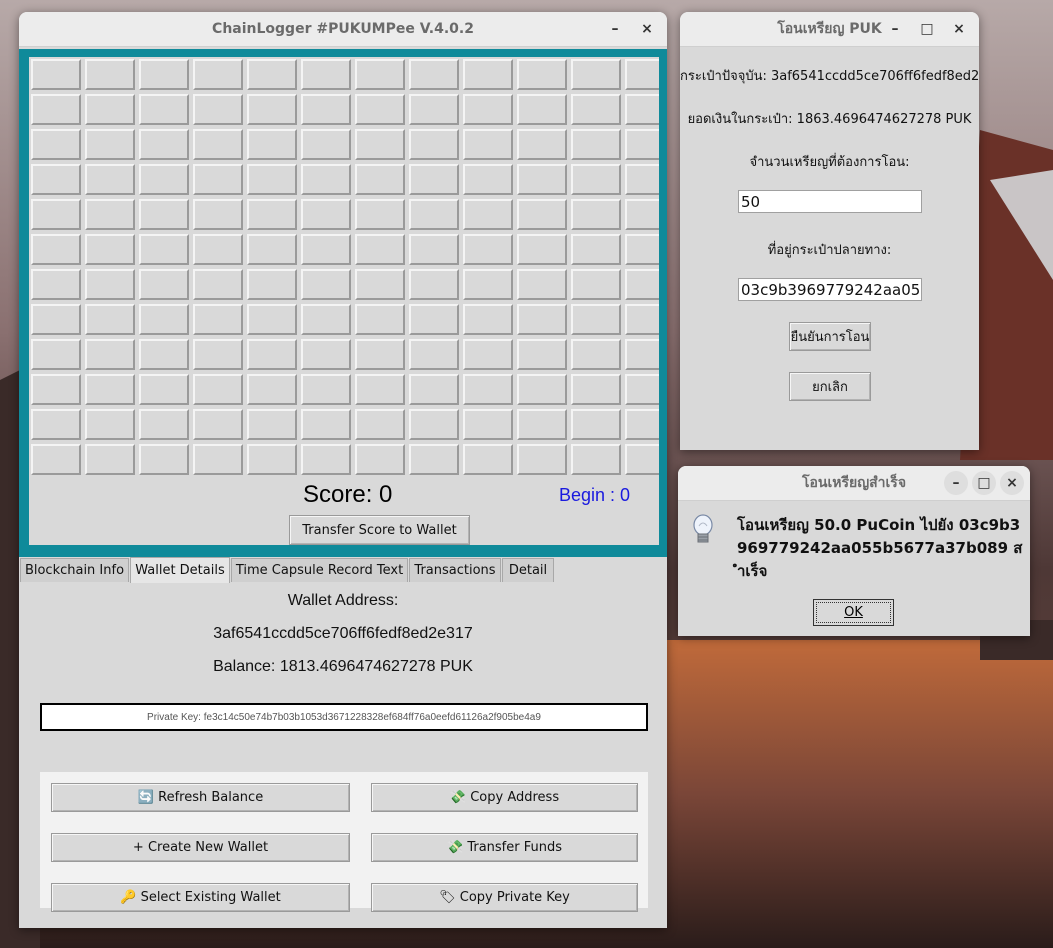 Image resolution: width=1053 pixels, height=948 pixels. What do you see at coordinates (504, 897) in the screenshot?
I see `copy-private-key-button: 🏷 Copy Private Key` at bounding box center [504, 897].